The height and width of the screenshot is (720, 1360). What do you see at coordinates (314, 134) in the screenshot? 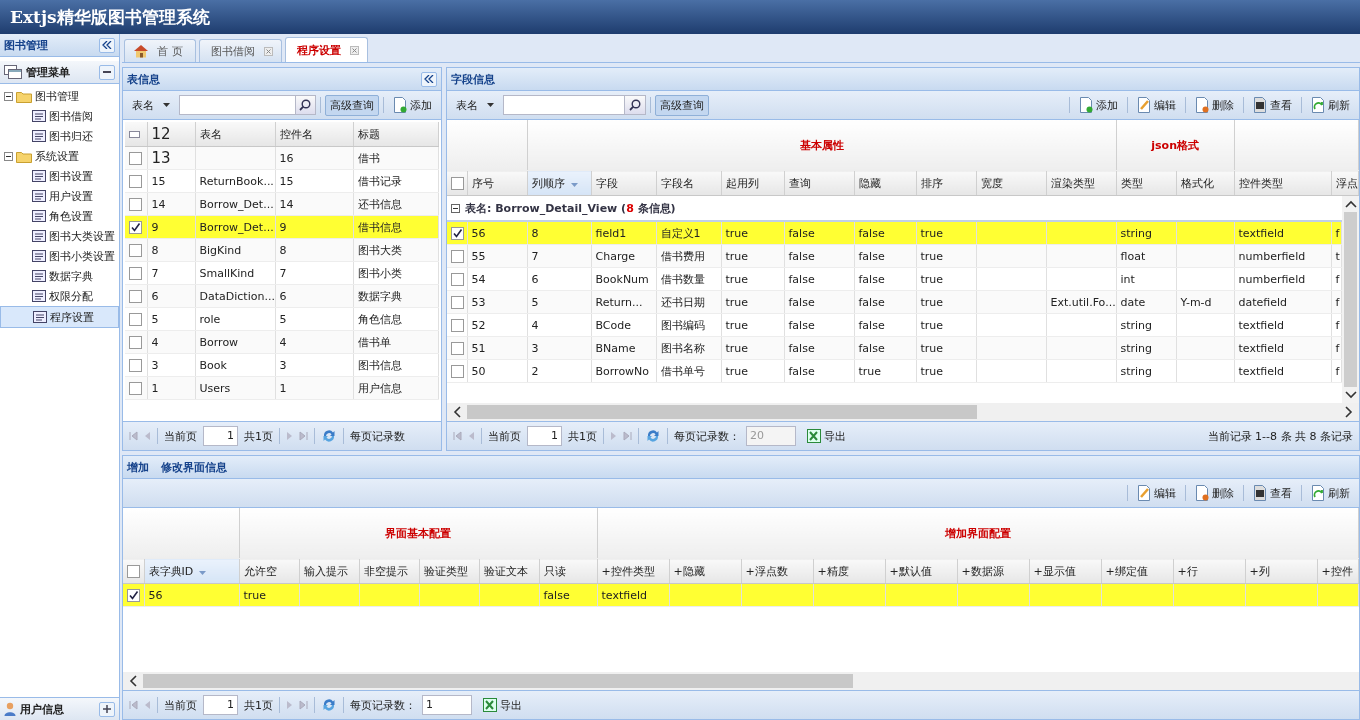
I see `column-header: 控件名` at bounding box center [314, 134].